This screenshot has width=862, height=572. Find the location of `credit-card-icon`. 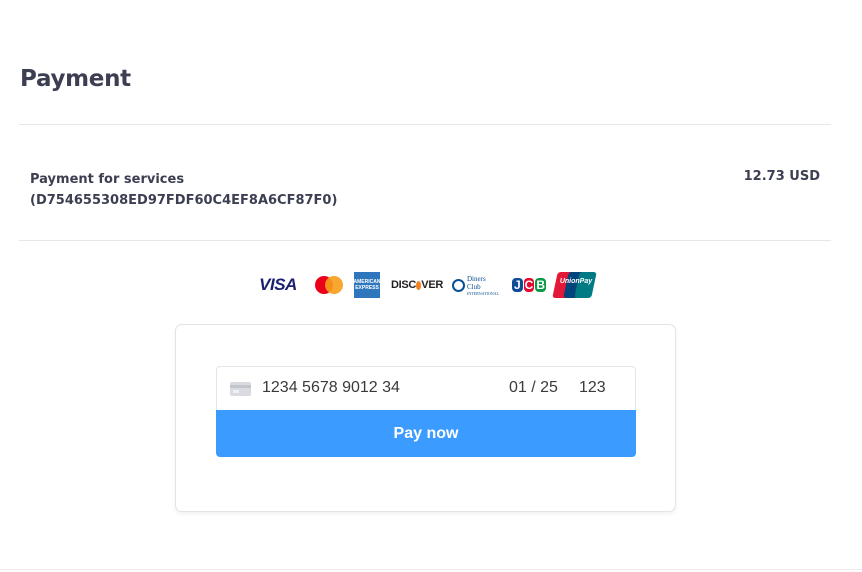

credit-card-icon is located at coordinates (240, 389).